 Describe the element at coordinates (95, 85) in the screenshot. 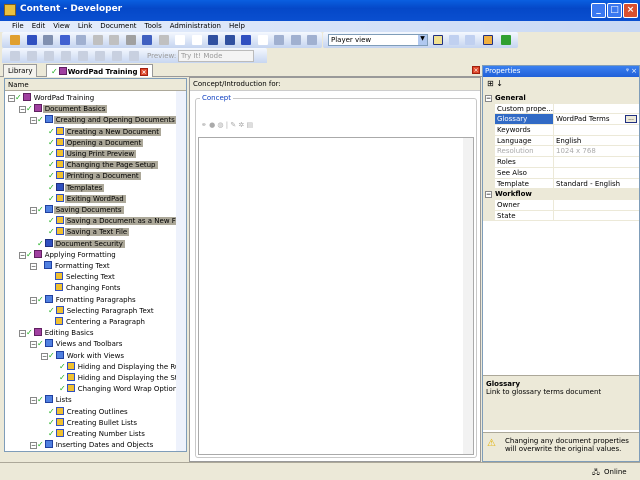

I see `outline-header: Name` at that location.